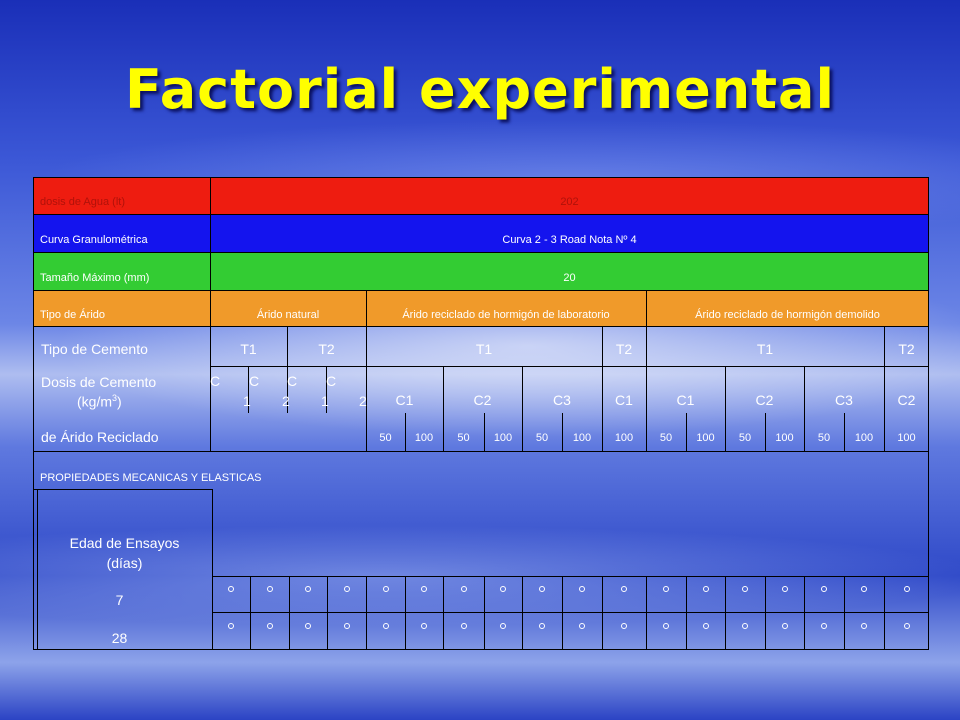 This screenshot has height=720, width=960. Describe the element at coordinates (569, 240) in the screenshot. I see `curve-value: Curva 2 - 3 Road Nota Nº 4` at that location.